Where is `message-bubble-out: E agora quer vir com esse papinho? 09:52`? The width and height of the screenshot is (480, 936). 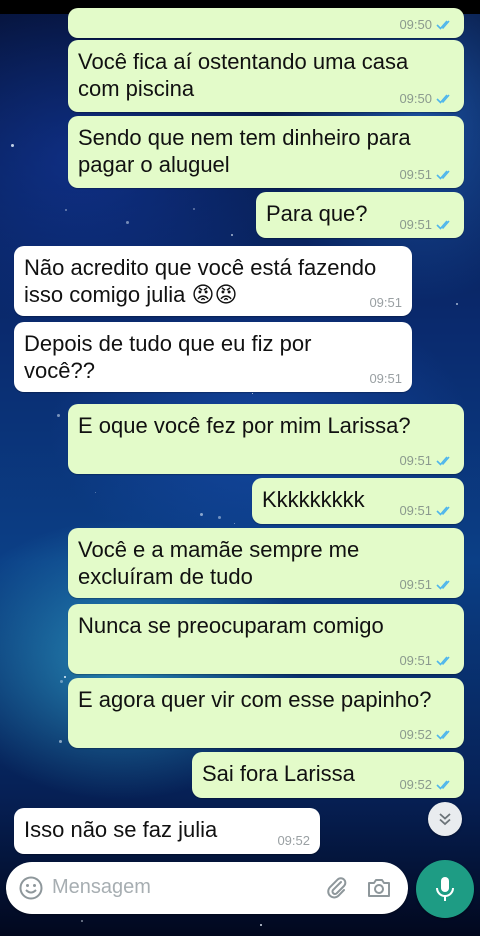 message-bubble-out: E agora quer vir com esse papinho? 09:52 is located at coordinates (266, 713).